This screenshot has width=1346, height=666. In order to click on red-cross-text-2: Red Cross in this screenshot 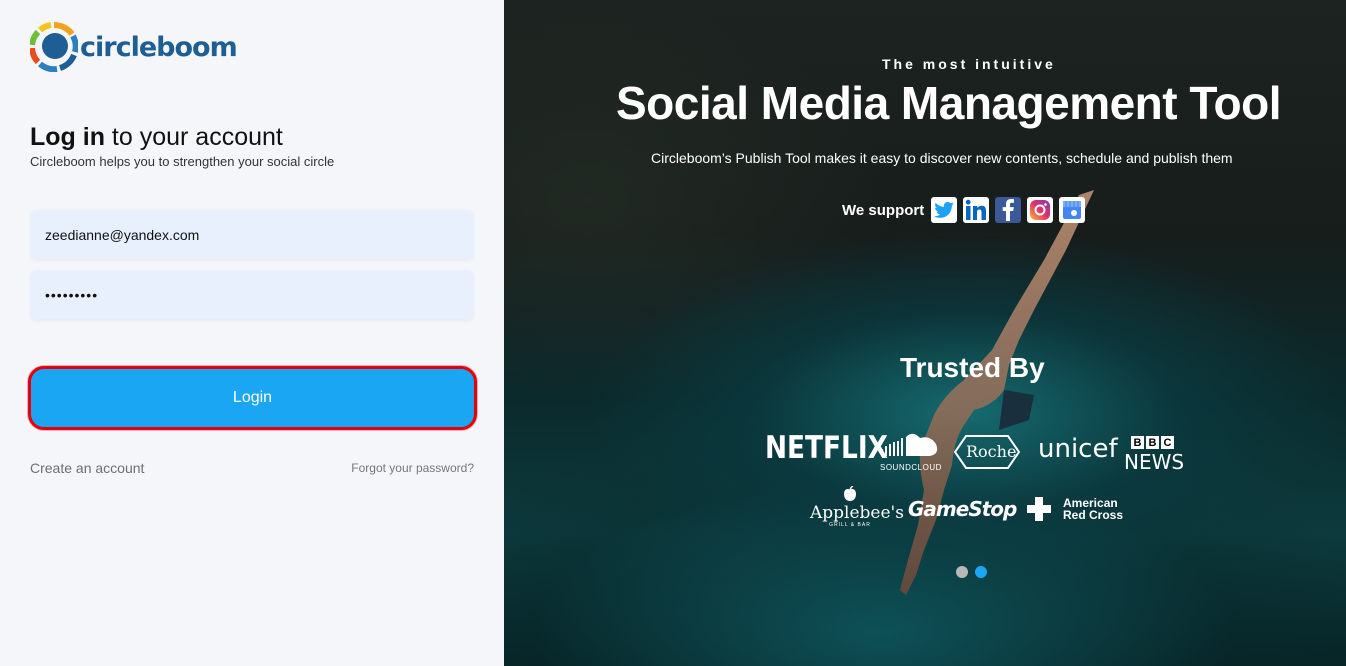, I will do `click(1093, 515)`.